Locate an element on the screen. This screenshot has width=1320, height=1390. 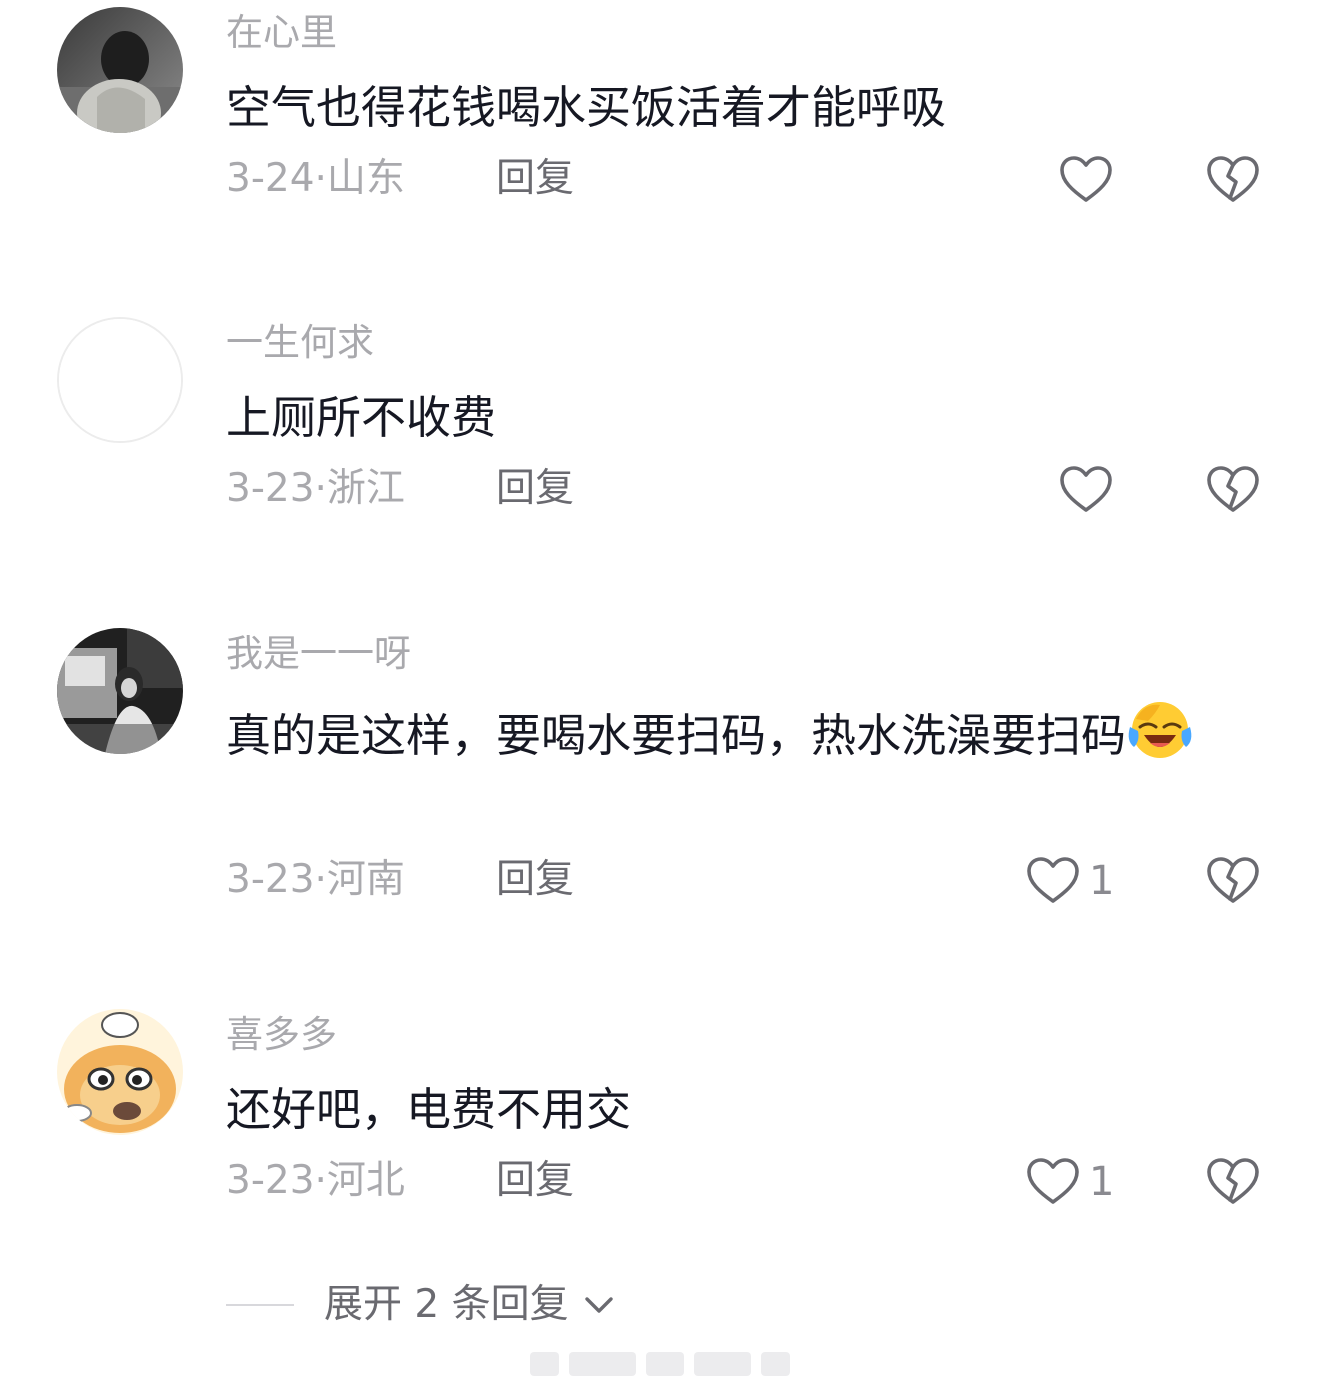
watermark is located at coordinates (660, 1366).